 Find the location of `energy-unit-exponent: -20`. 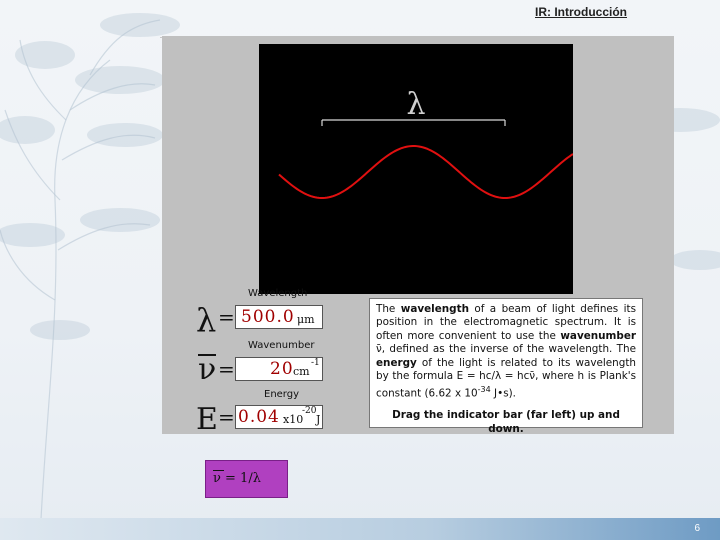

energy-unit-exponent: -20 is located at coordinates (309, 411).